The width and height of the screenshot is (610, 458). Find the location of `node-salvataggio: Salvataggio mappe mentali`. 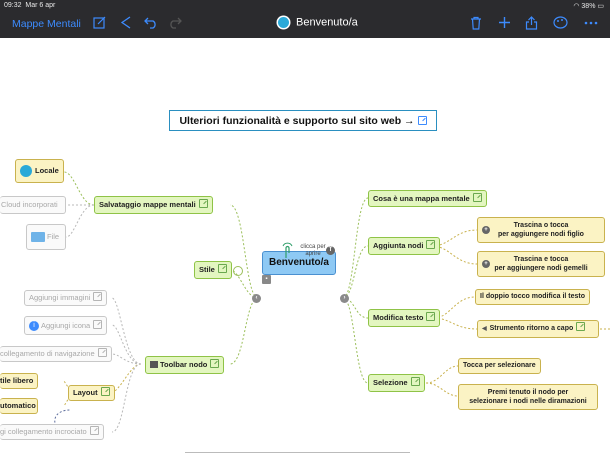

node-salvataggio: Salvataggio mappe mentali is located at coordinates (153, 205).